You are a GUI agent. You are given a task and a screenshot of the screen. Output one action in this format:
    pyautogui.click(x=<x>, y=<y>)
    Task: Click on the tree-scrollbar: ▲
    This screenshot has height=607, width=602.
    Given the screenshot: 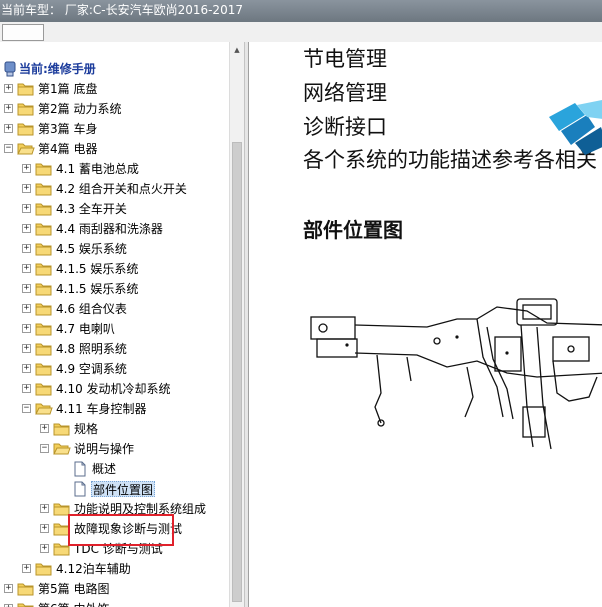 What is the action you would take?
    pyautogui.click(x=236, y=324)
    